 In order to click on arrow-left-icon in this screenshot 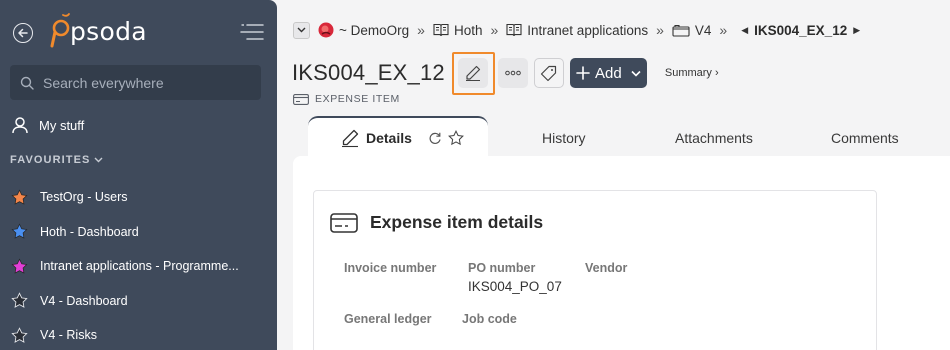, I will do `click(23, 33)`.